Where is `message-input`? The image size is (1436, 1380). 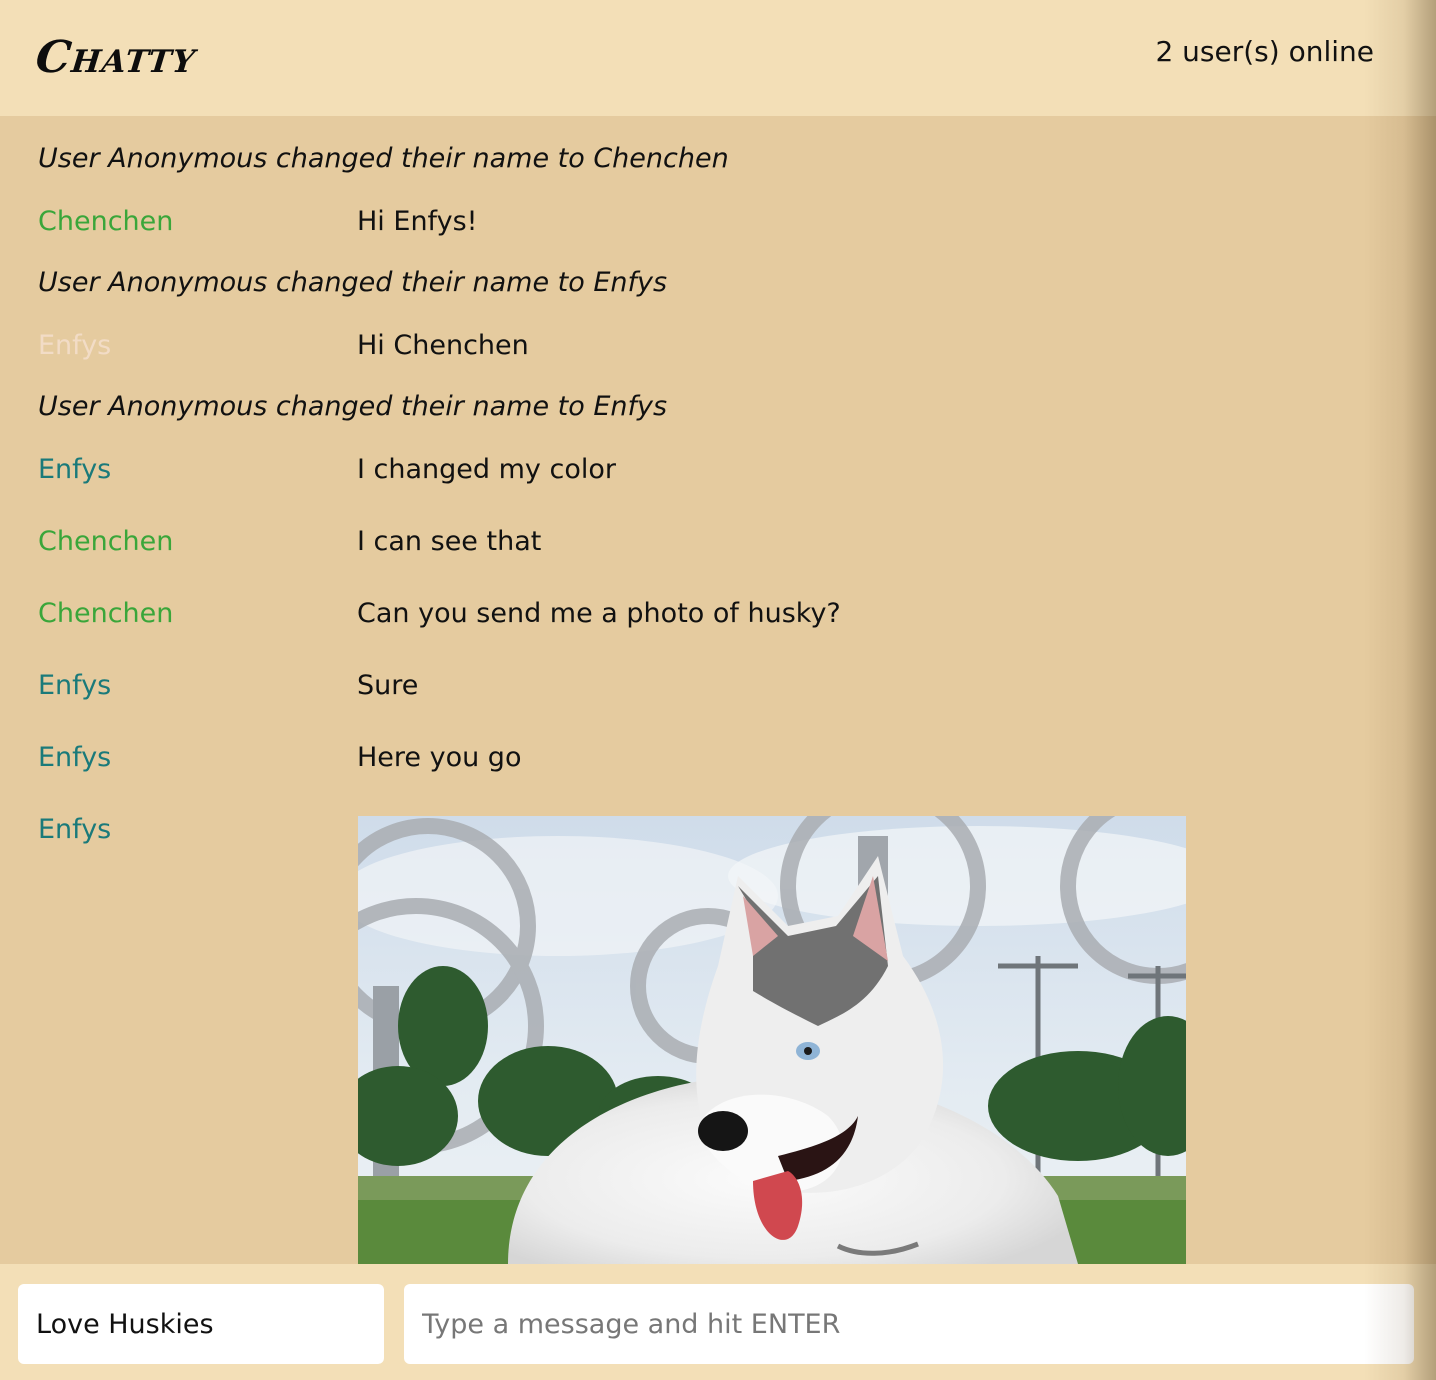
message-input is located at coordinates (909, 1324).